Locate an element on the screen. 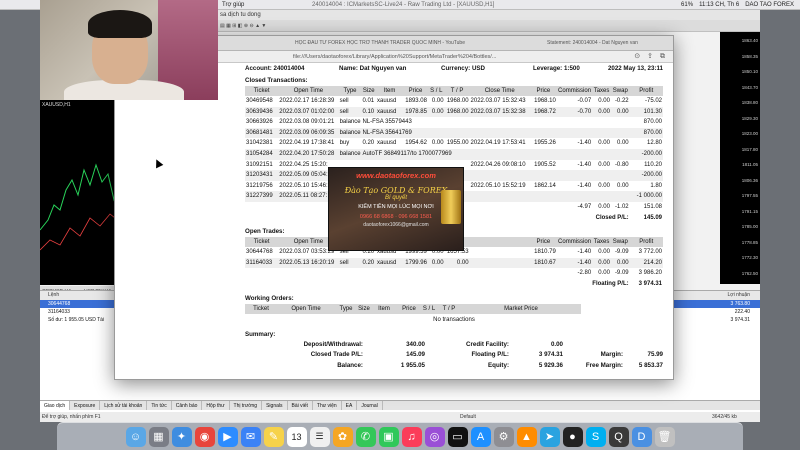 This screenshot has height=450, width=800. pl-row: Floating P/L: 3 974.31 is located at coordinates (454, 284).